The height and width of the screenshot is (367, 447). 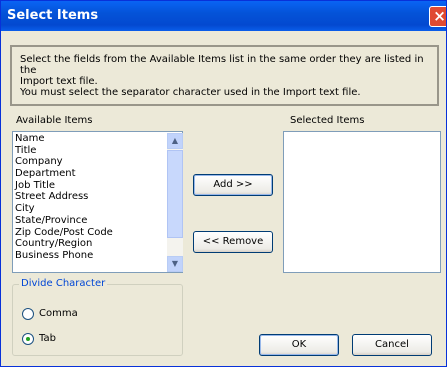 I want to click on scroll-up-button: ▲, so click(x=175, y=141).